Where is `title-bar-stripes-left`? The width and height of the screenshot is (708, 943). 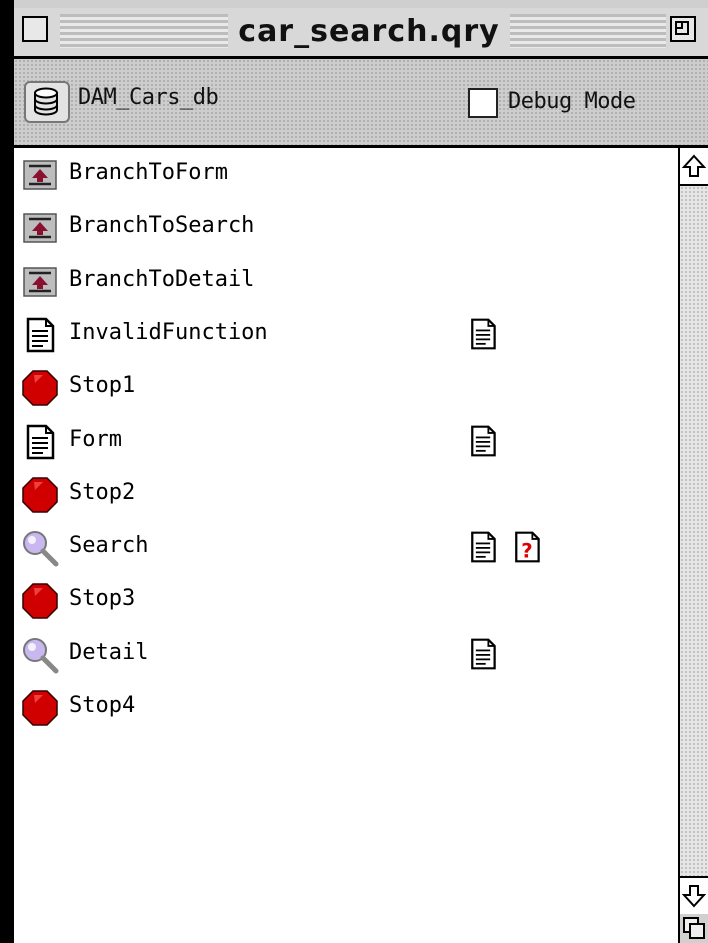 title-bar-stripes-left is located at coordinates (144, 31).